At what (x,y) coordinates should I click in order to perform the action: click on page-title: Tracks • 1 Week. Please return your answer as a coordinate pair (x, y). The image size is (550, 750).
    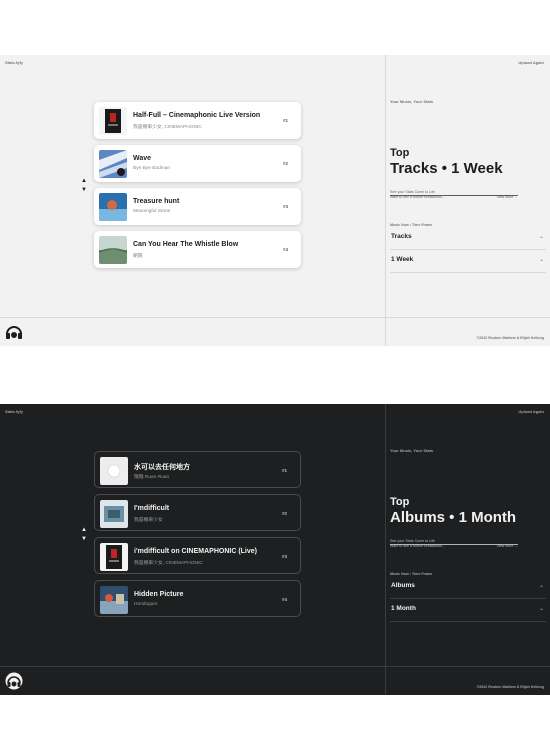
    Looking at the image, I should click on (446, 168).